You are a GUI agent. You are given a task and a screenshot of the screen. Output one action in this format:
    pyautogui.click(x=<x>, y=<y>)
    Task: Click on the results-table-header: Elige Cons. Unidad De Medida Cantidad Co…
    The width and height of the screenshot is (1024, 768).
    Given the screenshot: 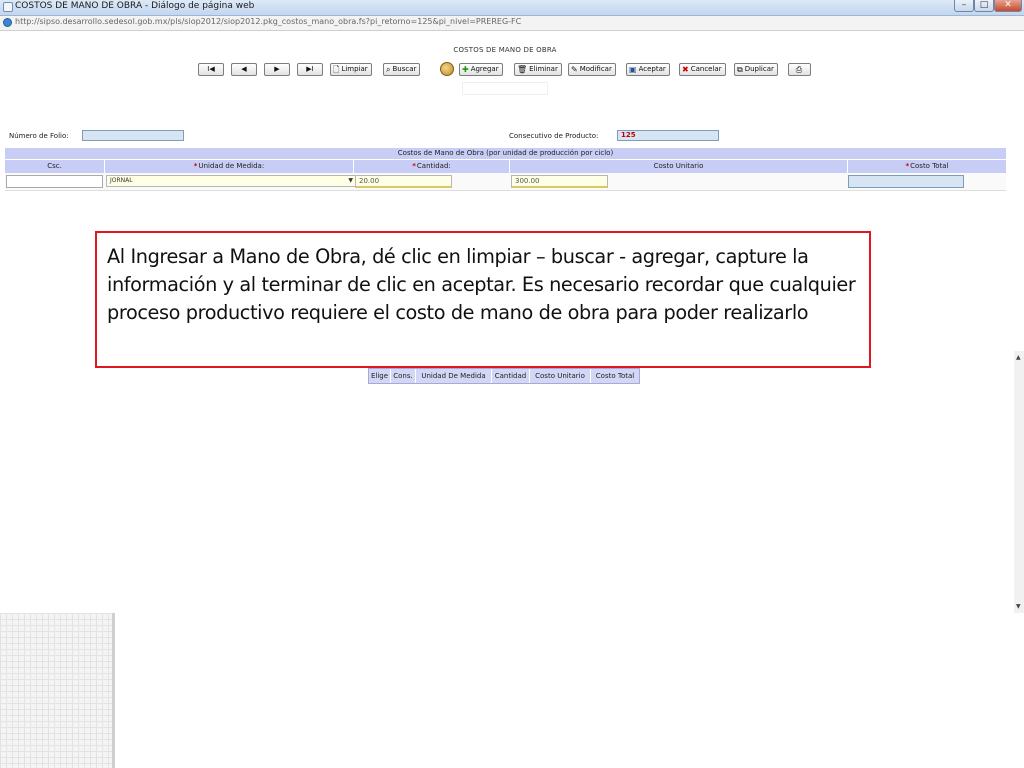 What is the action you would take?
    pyautogui.click(x=504, y=376)
    